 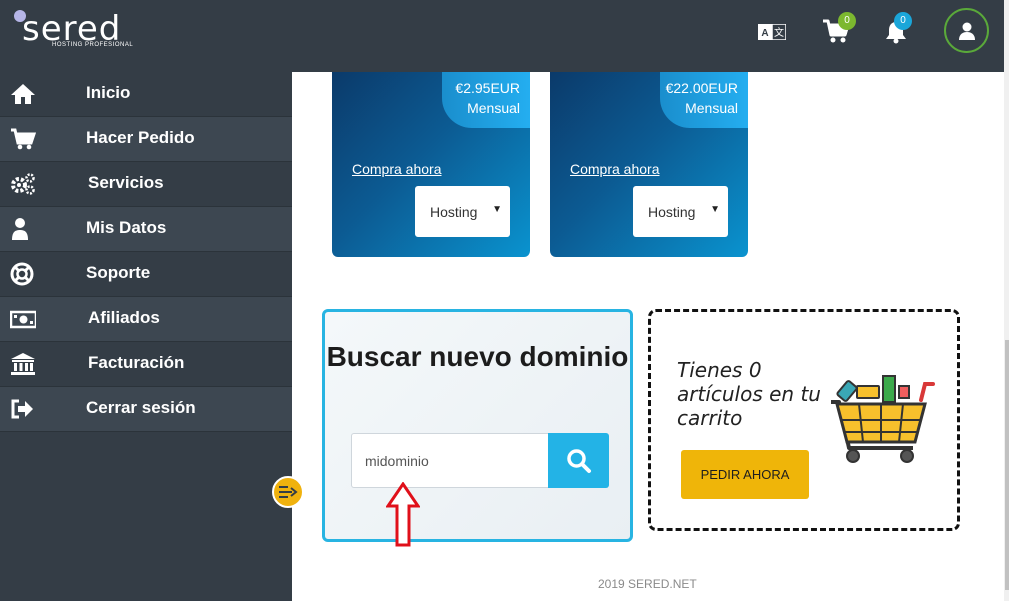 I want to click on price-amount: €2.95EUR, so click(x=487, y=88).